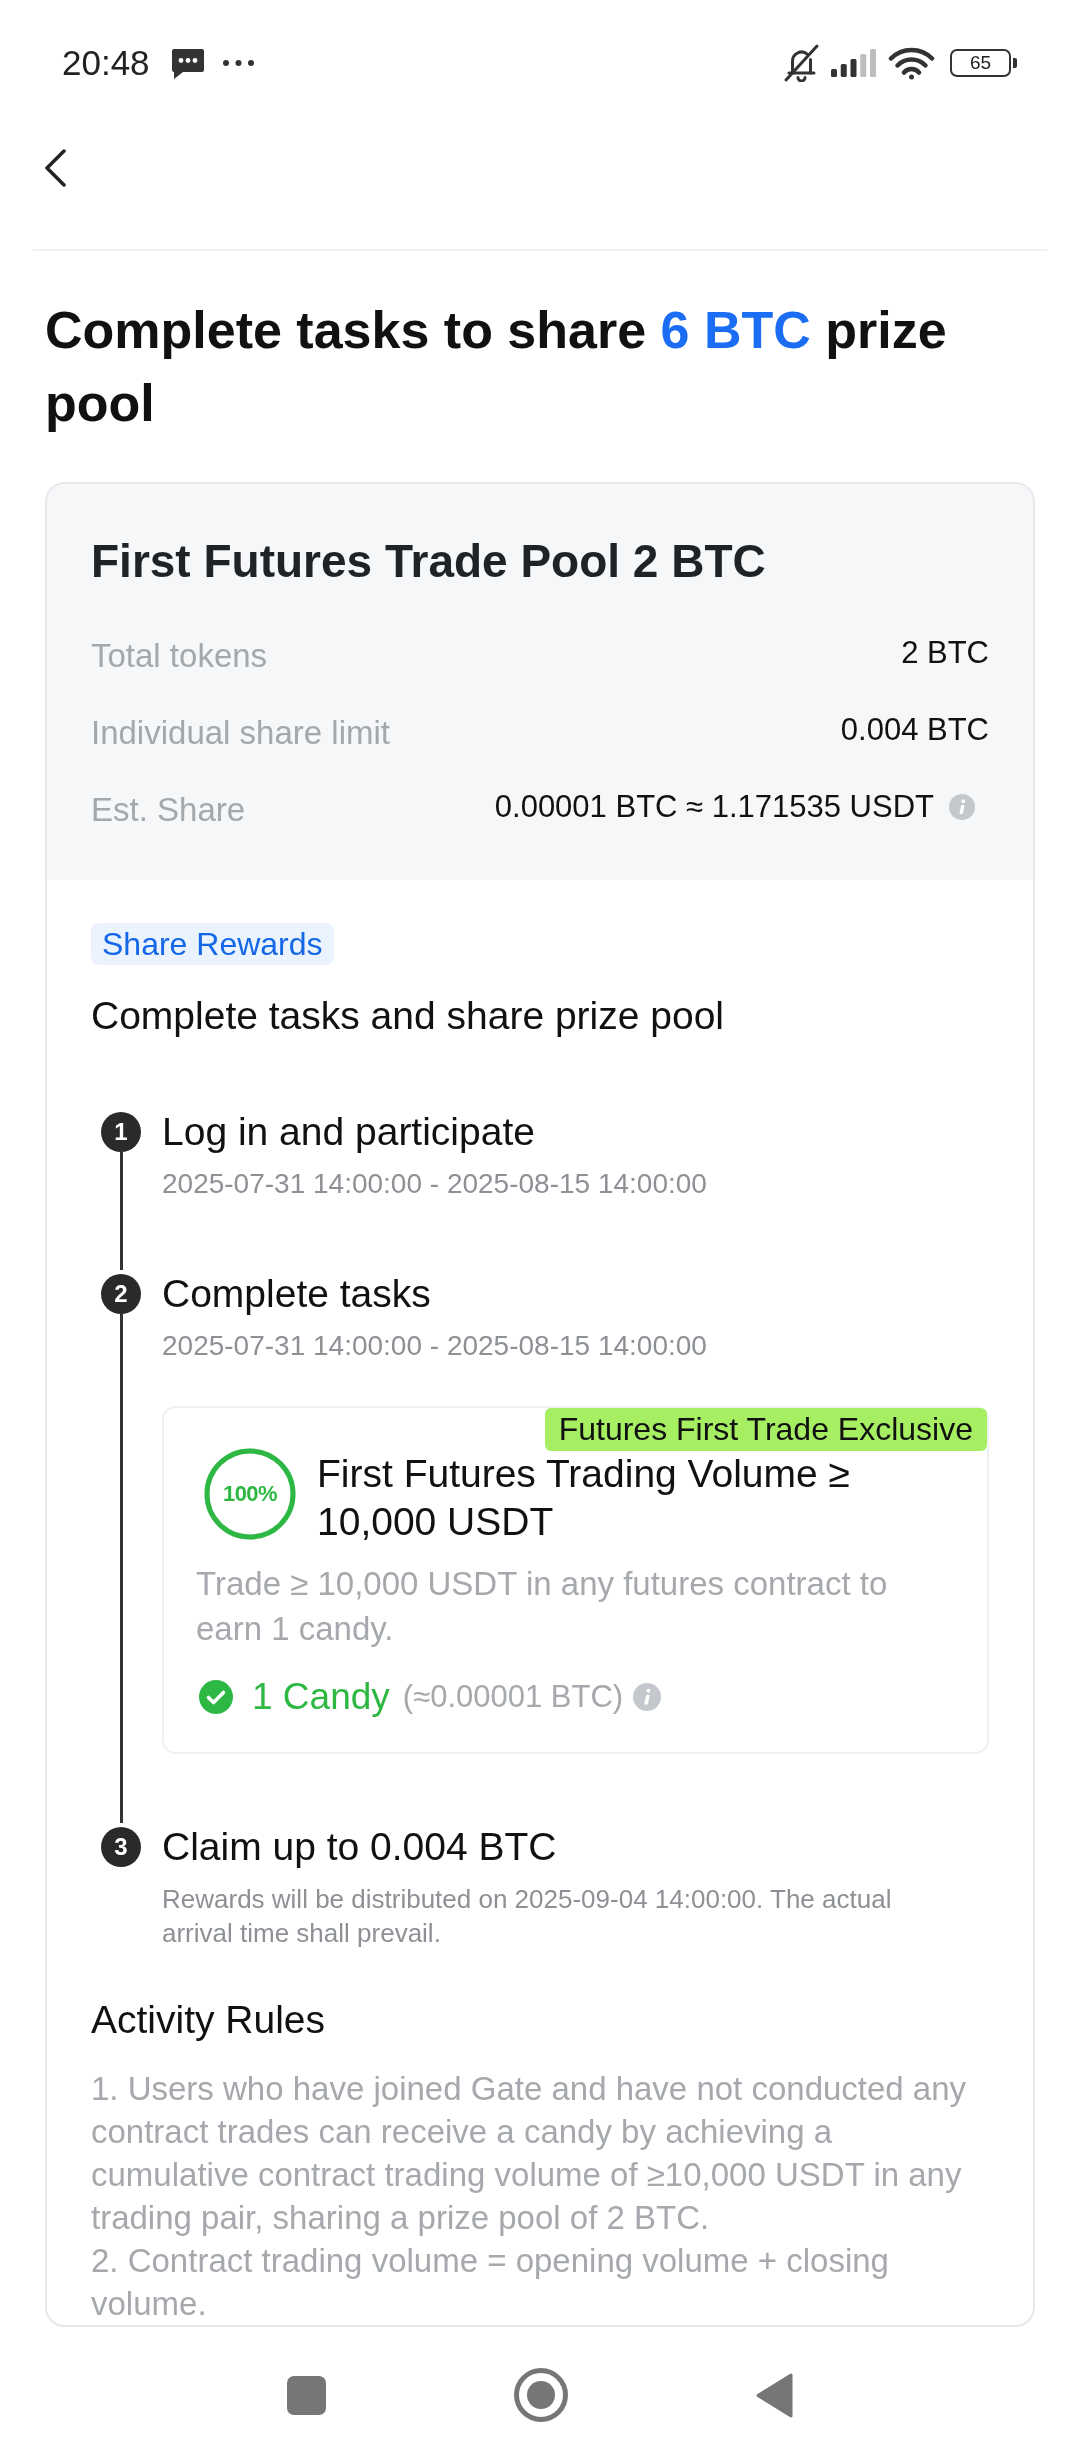 This screenshot has width=1080, height=2460. Describe the element at coordinates (527, 1916) in the screenshot. I see `step-description: Rewards will be distributed on 2025-09-04 14:00:00. The actual arrival time shall prevail.` at that location.